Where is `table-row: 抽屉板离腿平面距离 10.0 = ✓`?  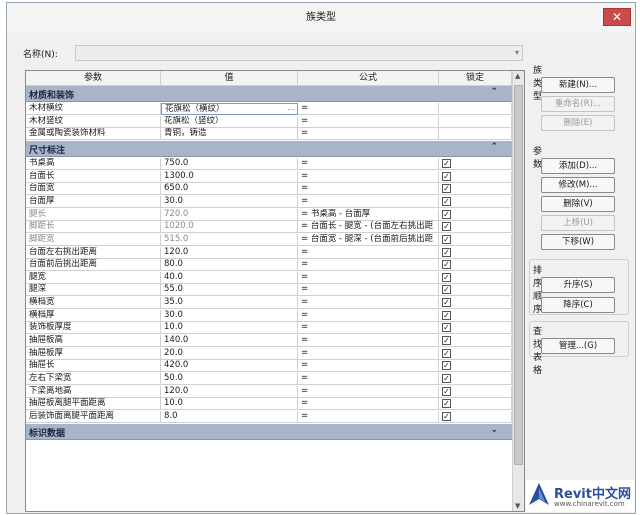 table-row: 抽屉板离腿平面距离 10.0 = ✓ is located at coordinates (269, 404).